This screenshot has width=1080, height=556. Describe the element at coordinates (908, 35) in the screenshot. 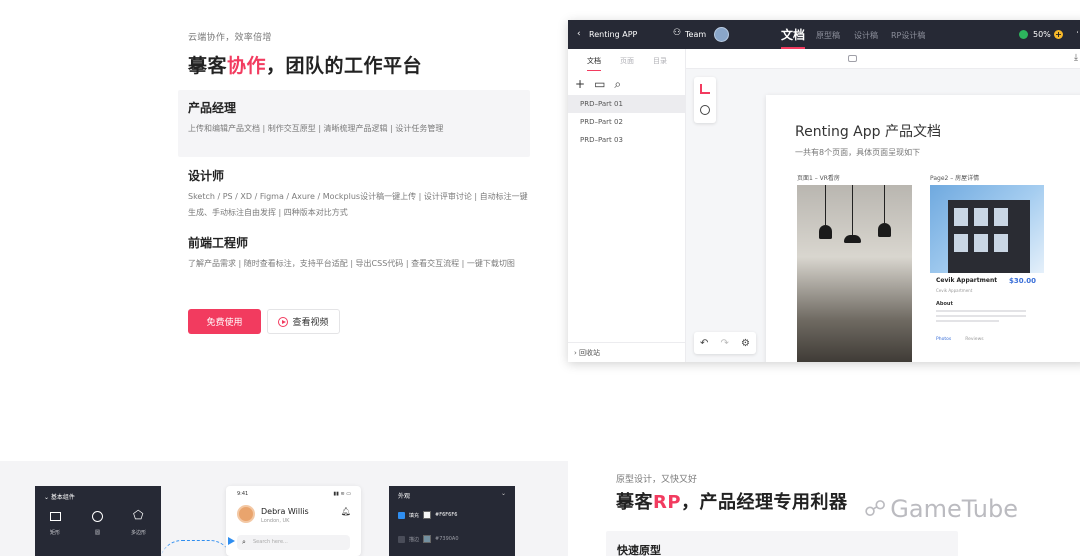

I see `tab-rp-design: RP设计稿` at that location.